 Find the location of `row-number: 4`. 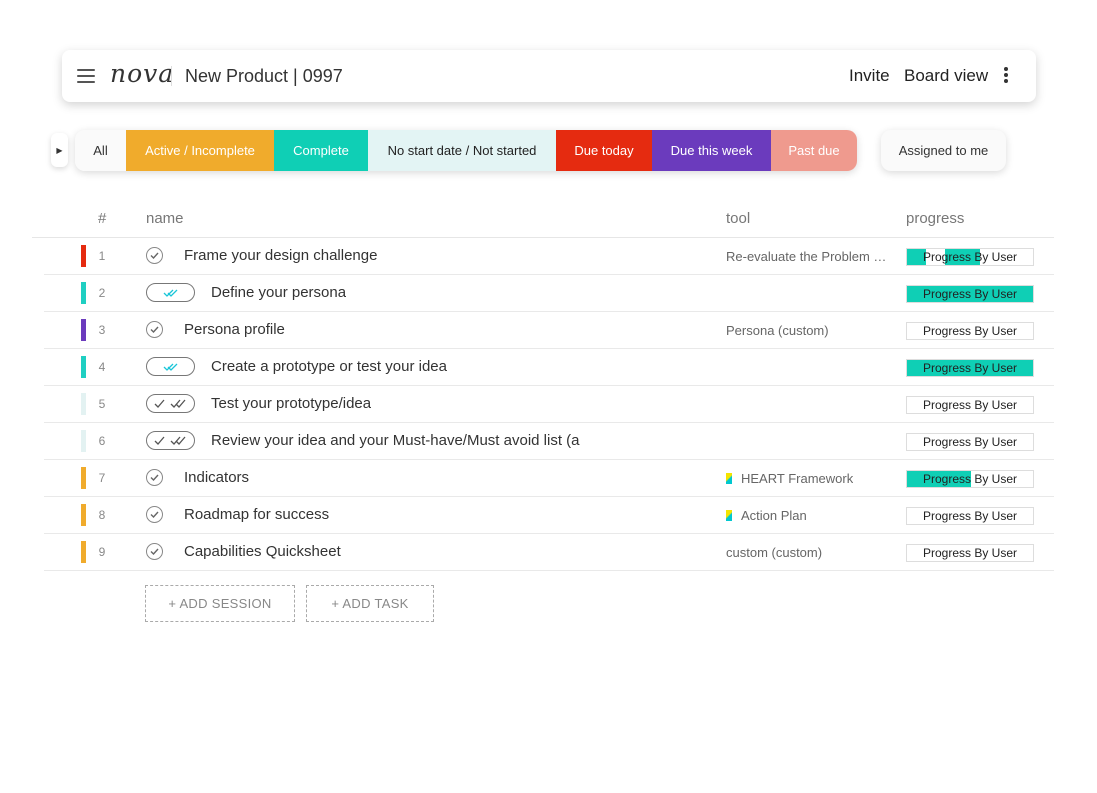

row-number: 4 is located at coordinates (102, 367).